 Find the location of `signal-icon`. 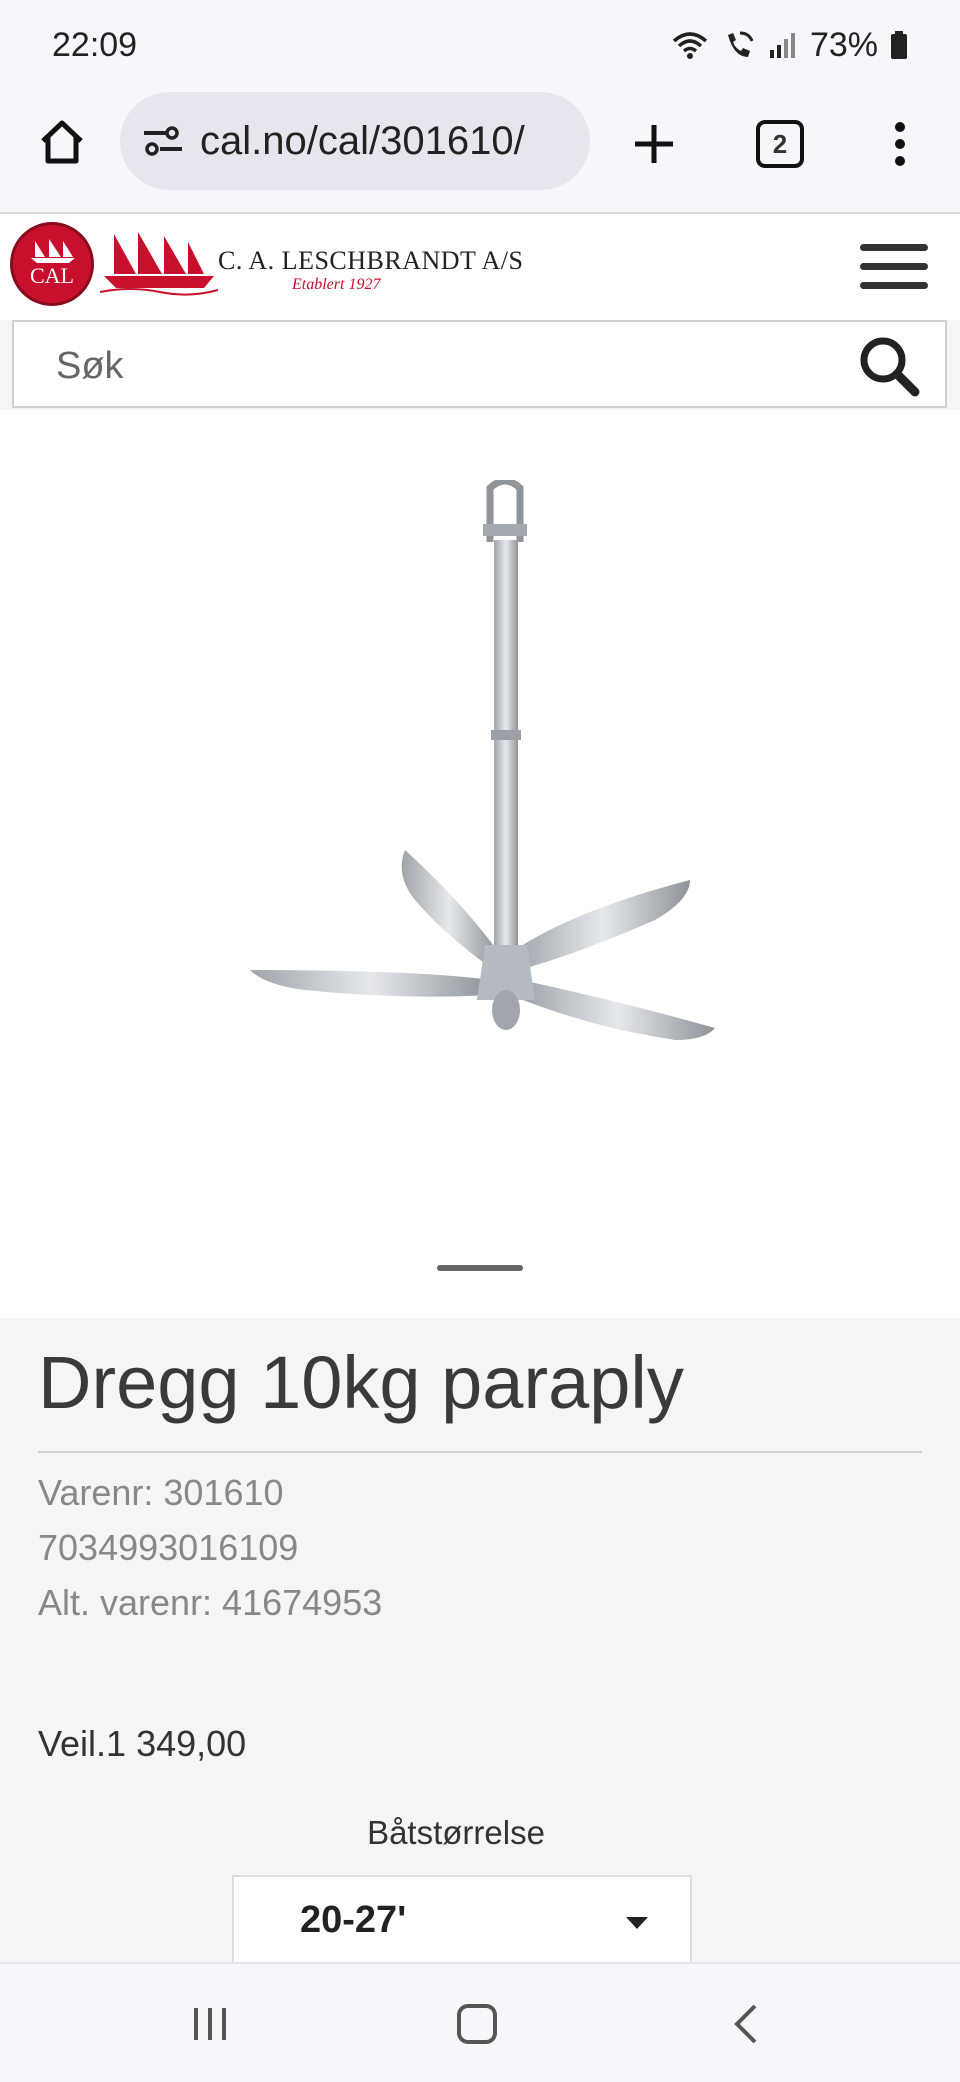

signal-icon is located at coordinates (782, 45).